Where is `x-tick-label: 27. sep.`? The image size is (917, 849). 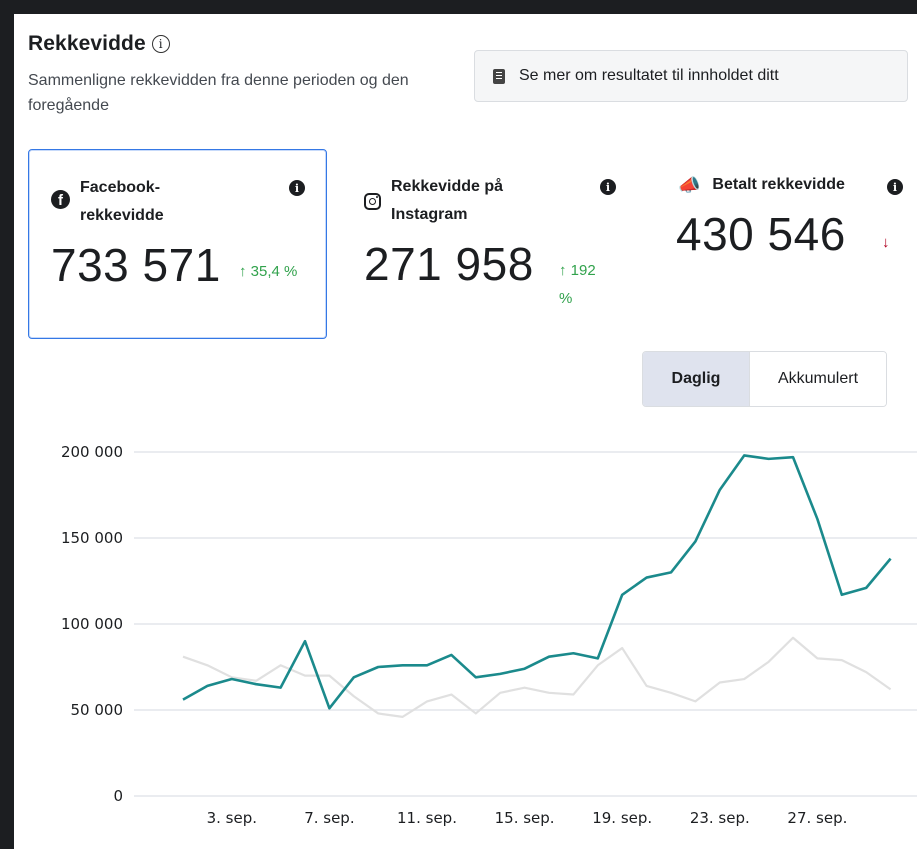
x-tick-label: 27. sep. is located at coordinates (817, 818).